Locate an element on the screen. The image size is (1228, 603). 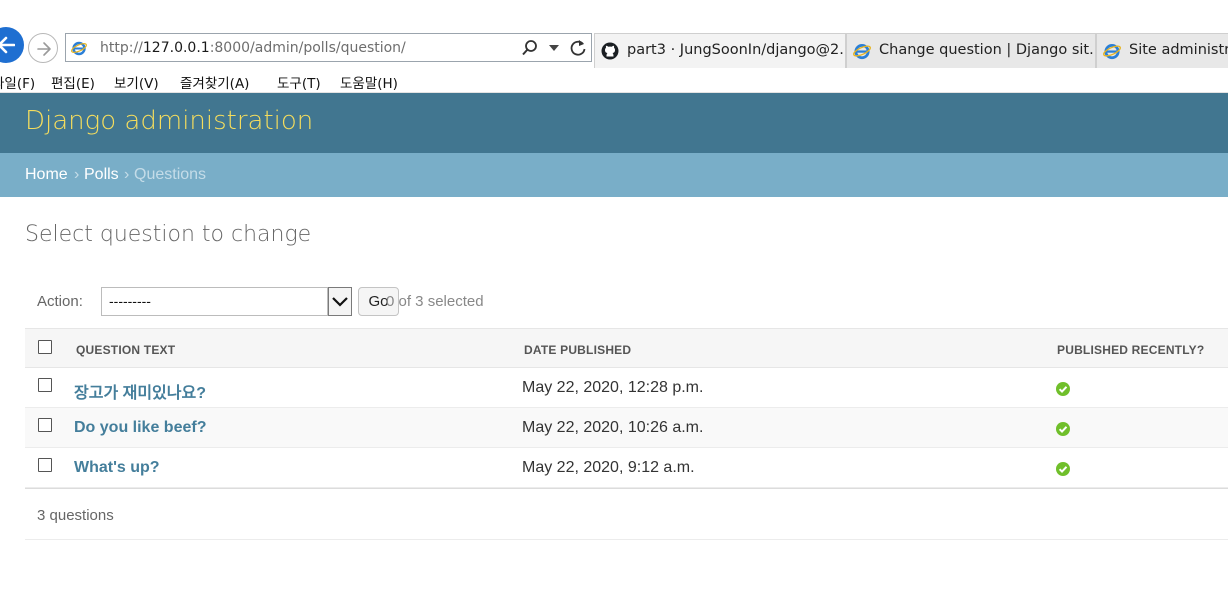
forward-button is located at coordinates (43, 48).